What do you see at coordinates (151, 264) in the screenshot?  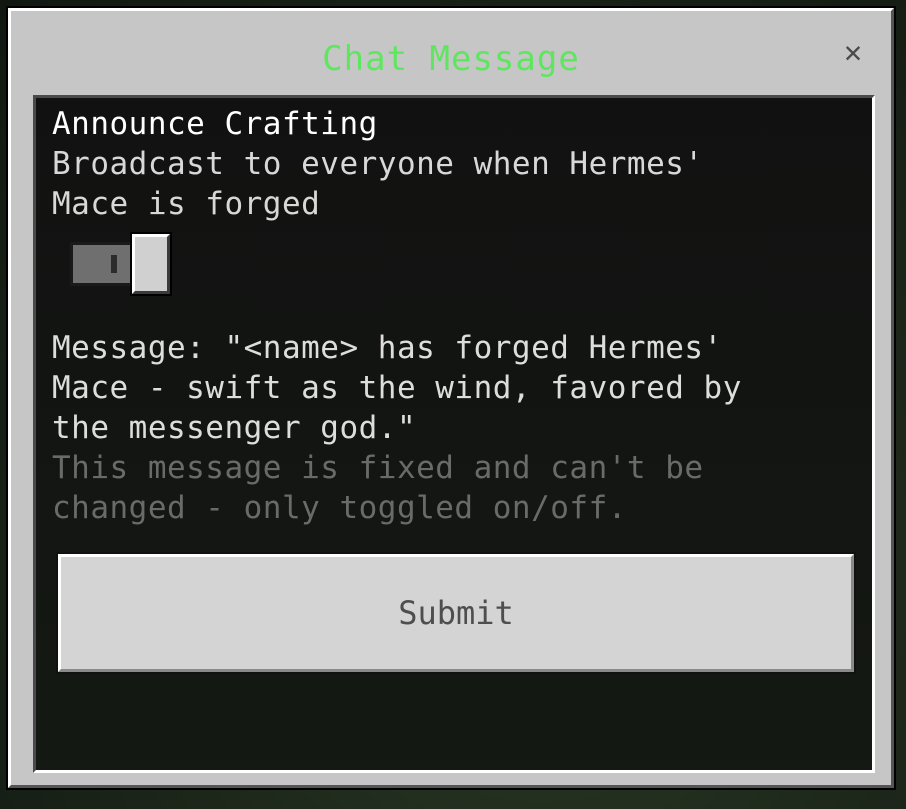 I see `toggle-knob` at bounding box center [151, 264].